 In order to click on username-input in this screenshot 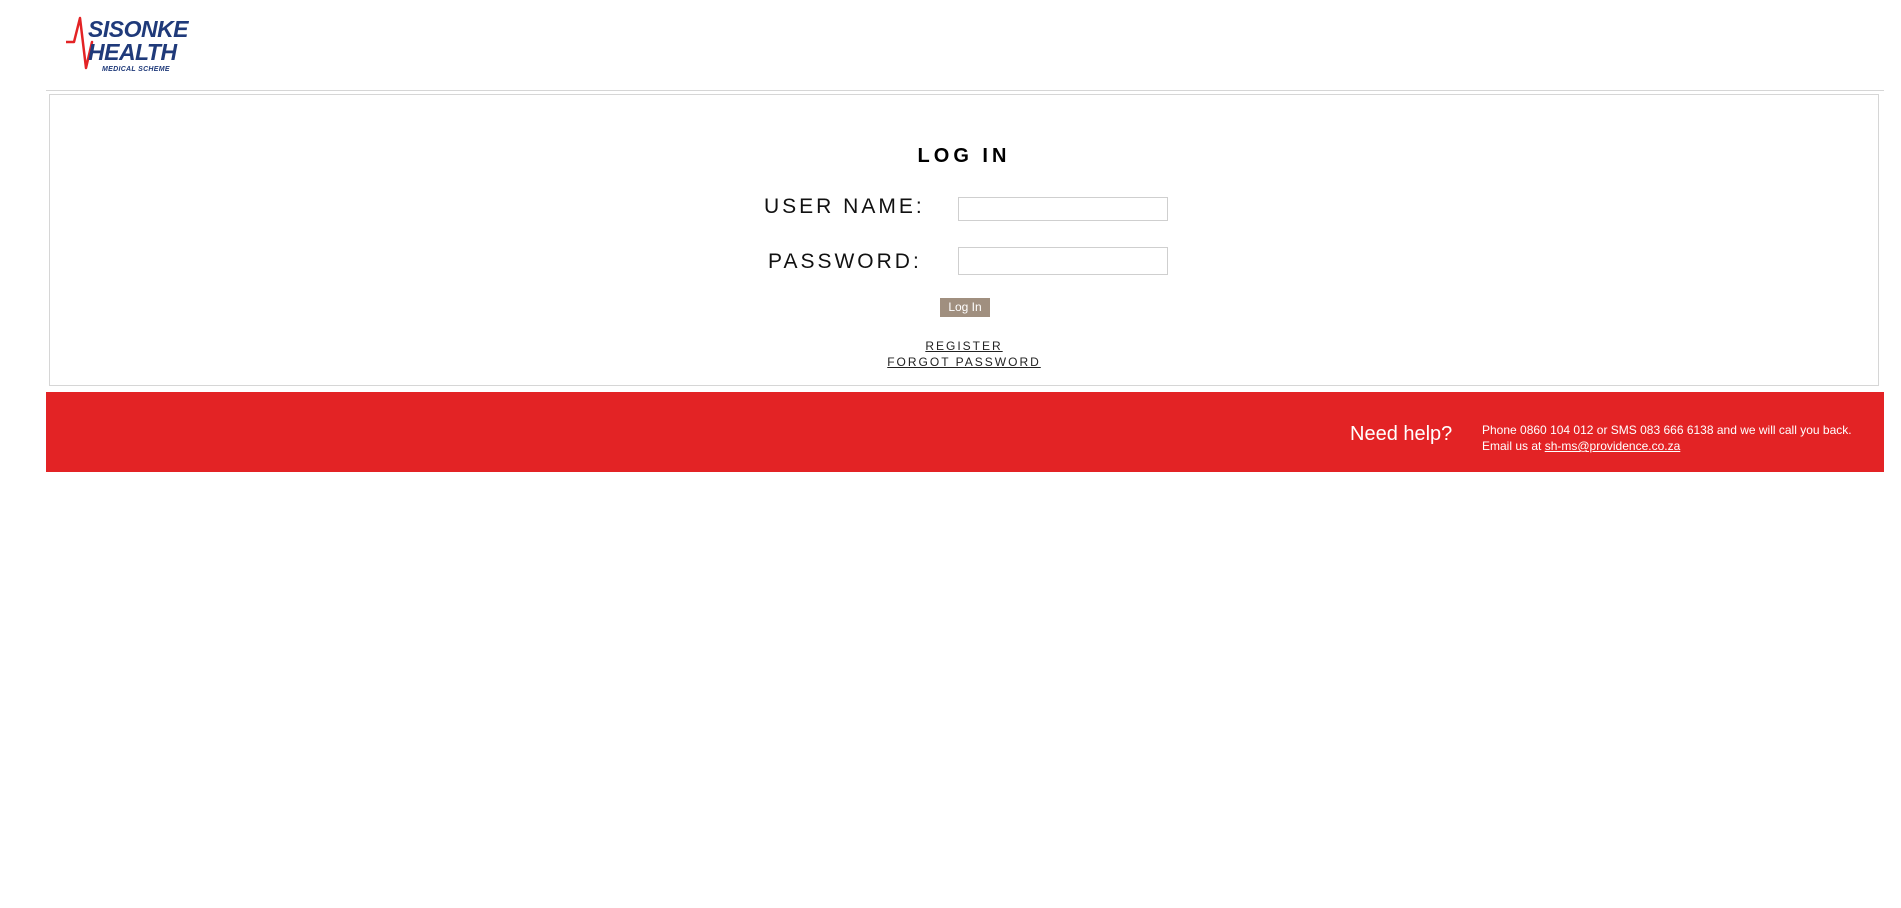, I will do `click(1063, 209)`.